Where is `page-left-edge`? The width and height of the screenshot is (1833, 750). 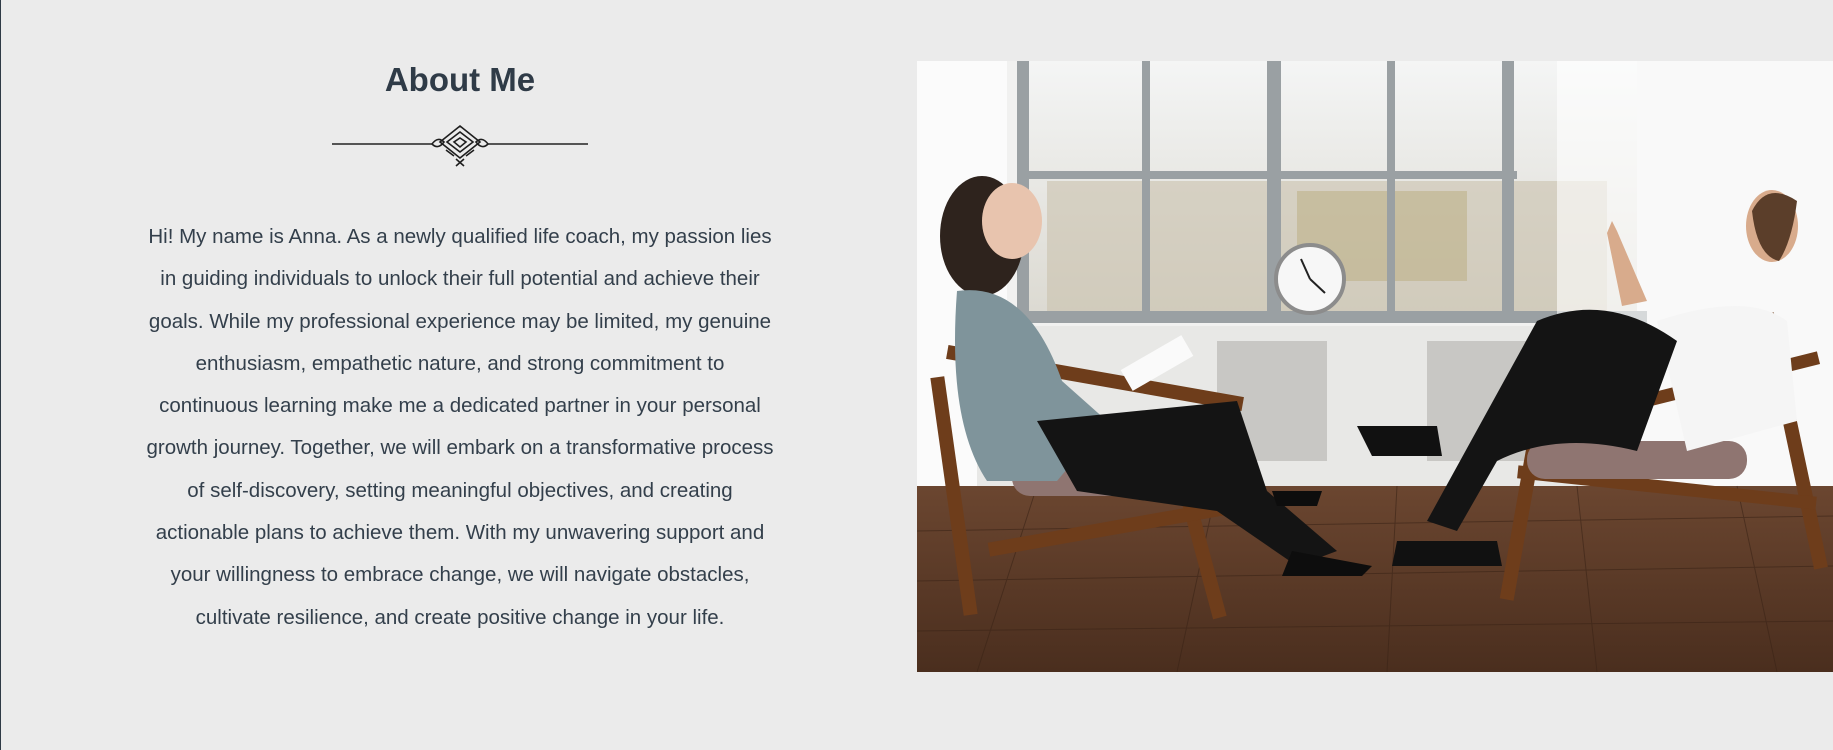
page-left-edge is located at coordinates (0, 375).